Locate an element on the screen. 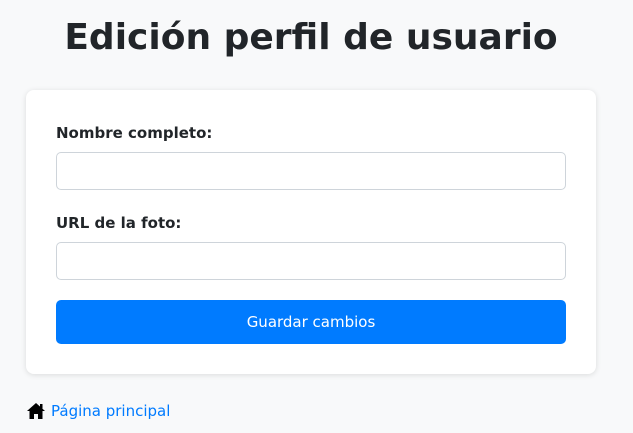 Image resolution: width=633 pixels, height=433 pixels. save-button: Guardar cambios is located at coordinates (311, 322).